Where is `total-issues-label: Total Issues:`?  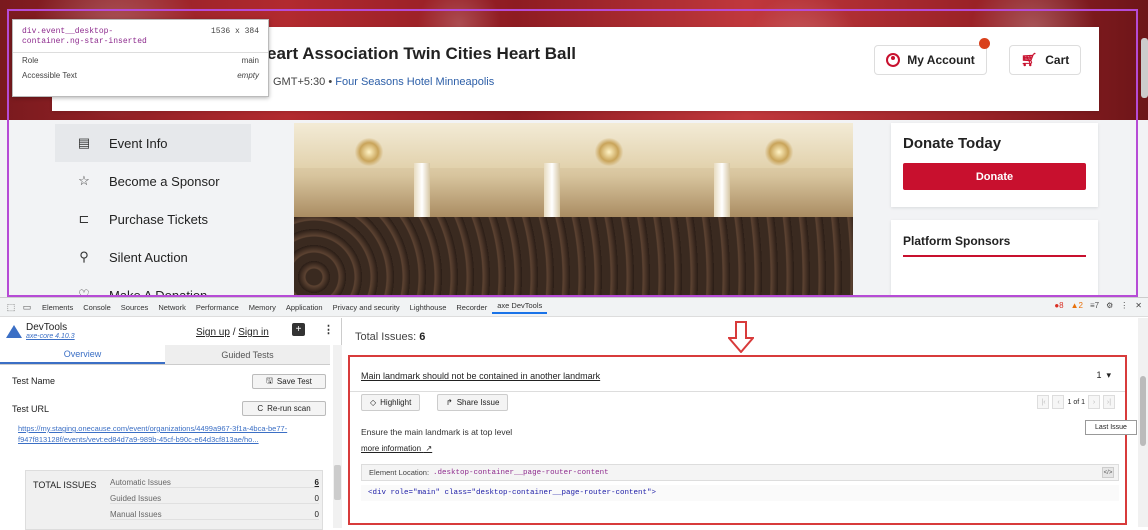
total-issues-label: Total Issues: is located at coordinates (386, 337).